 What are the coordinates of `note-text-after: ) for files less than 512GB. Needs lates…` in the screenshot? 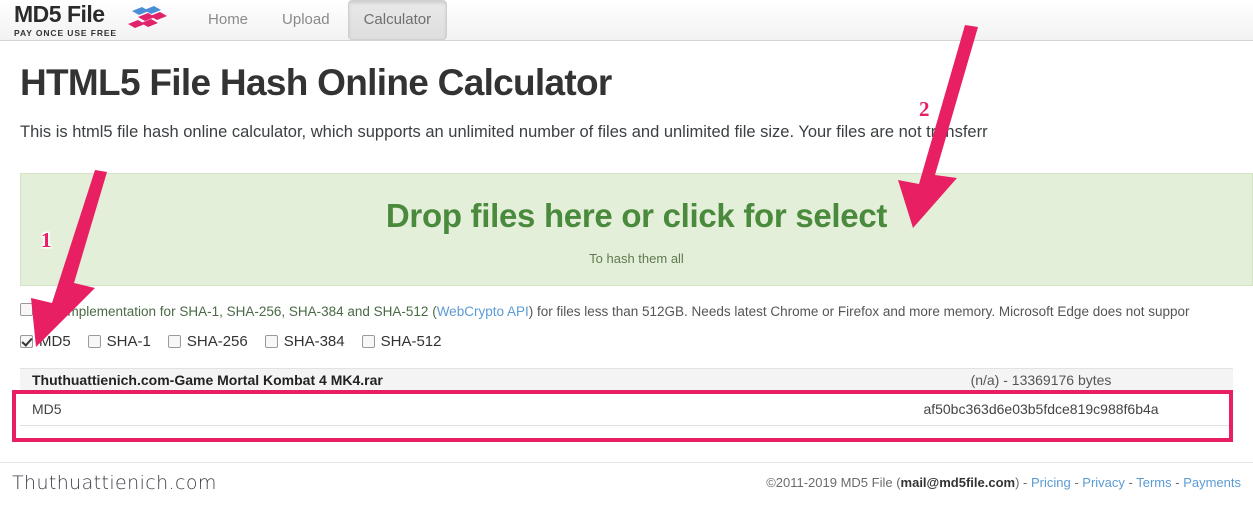 It's located at (859, 311).